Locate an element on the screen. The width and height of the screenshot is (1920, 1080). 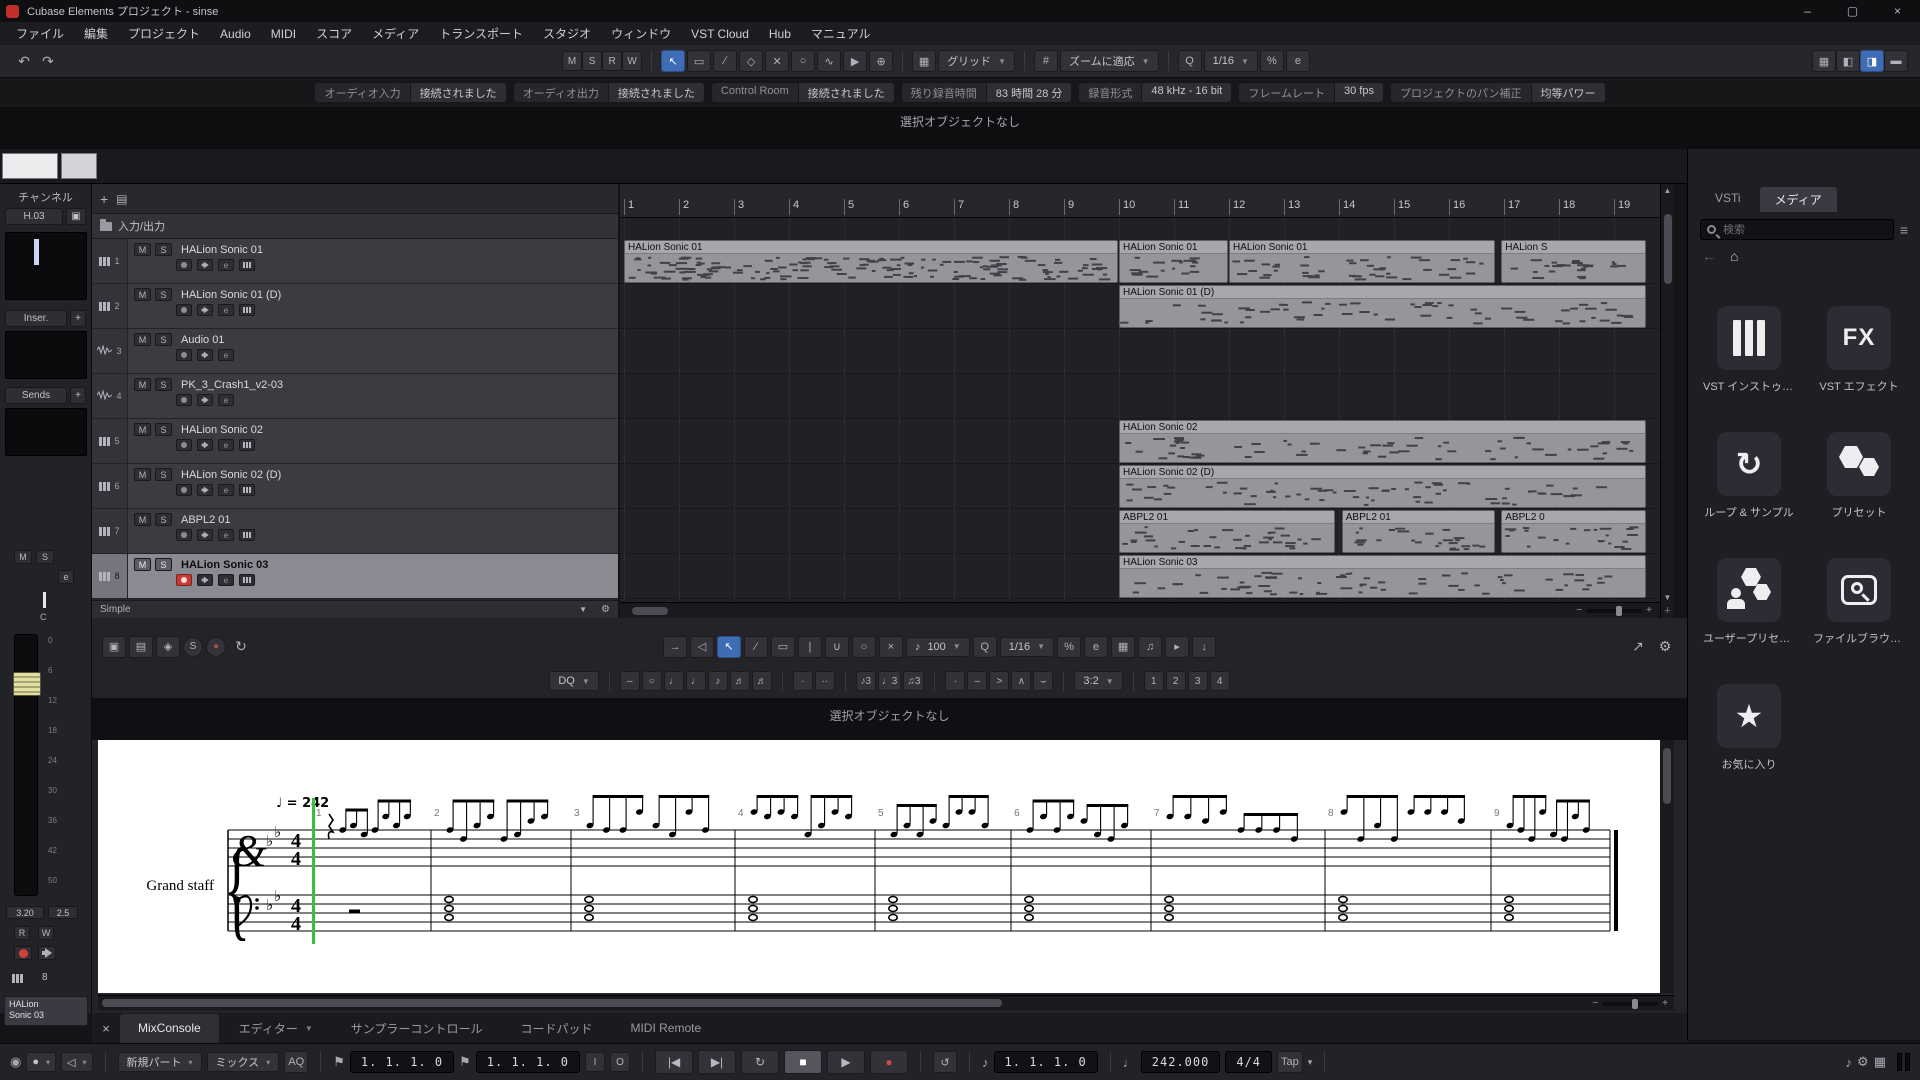
track-row: 3 M S Audio 01 e is located at coordinates (355, 351).